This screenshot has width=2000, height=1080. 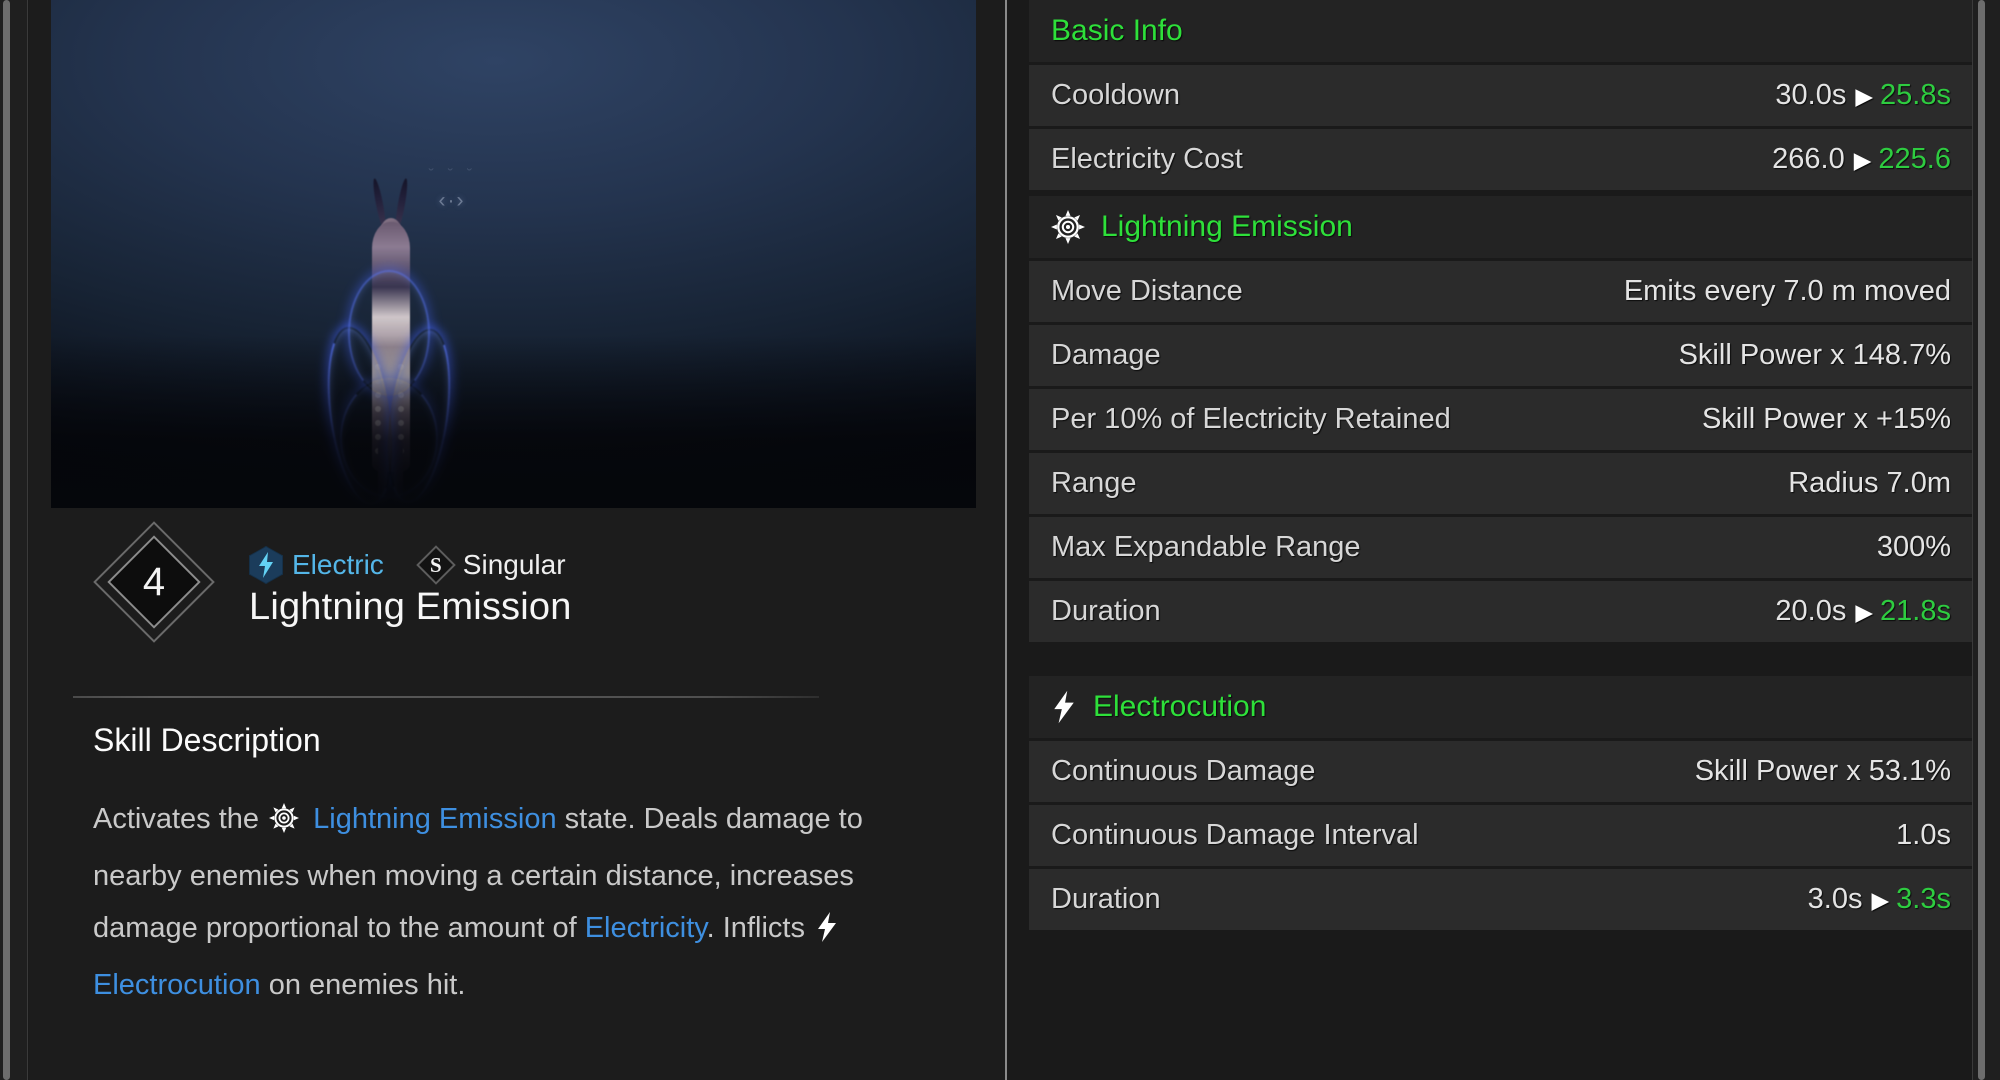 I want to click on stat-value: 20.0s ▶ 21.8s, so click(x=1863, y=611).